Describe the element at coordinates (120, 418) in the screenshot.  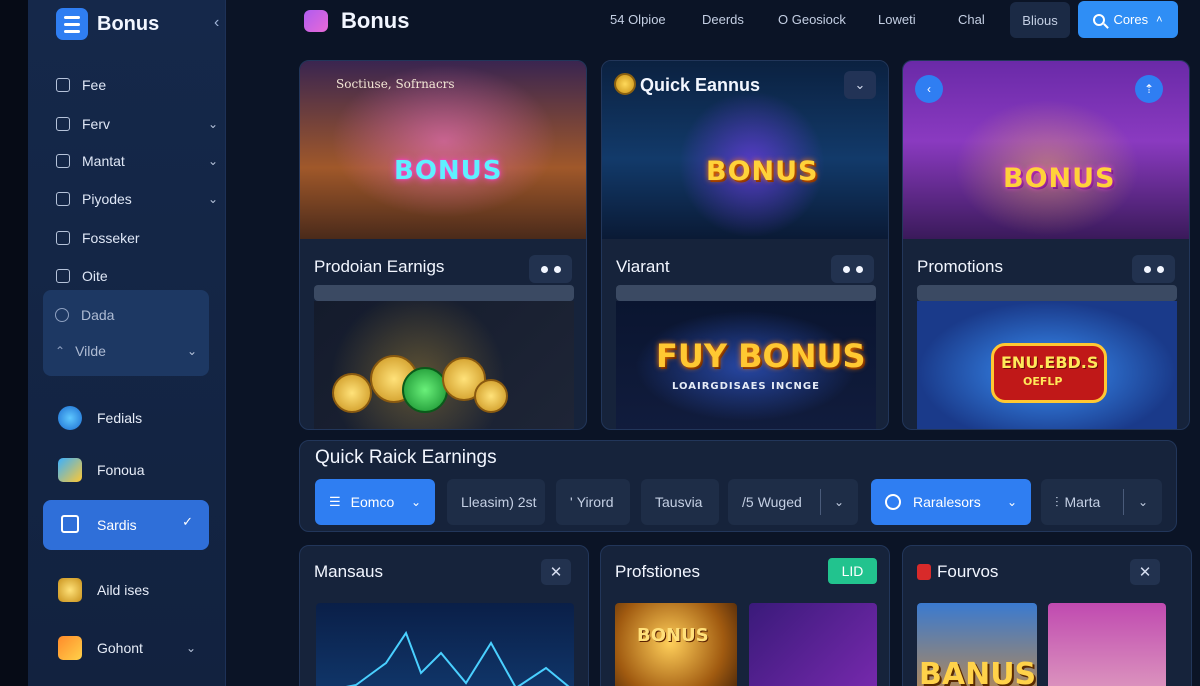
I see `sidebar-item-label: Fedials` at that location.